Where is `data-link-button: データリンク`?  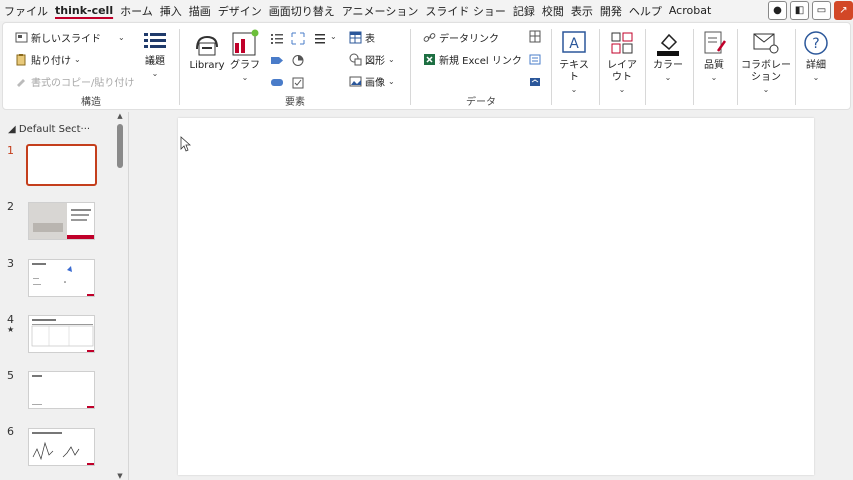
data-link-button: データリンク is located at coordinates (461, 37).